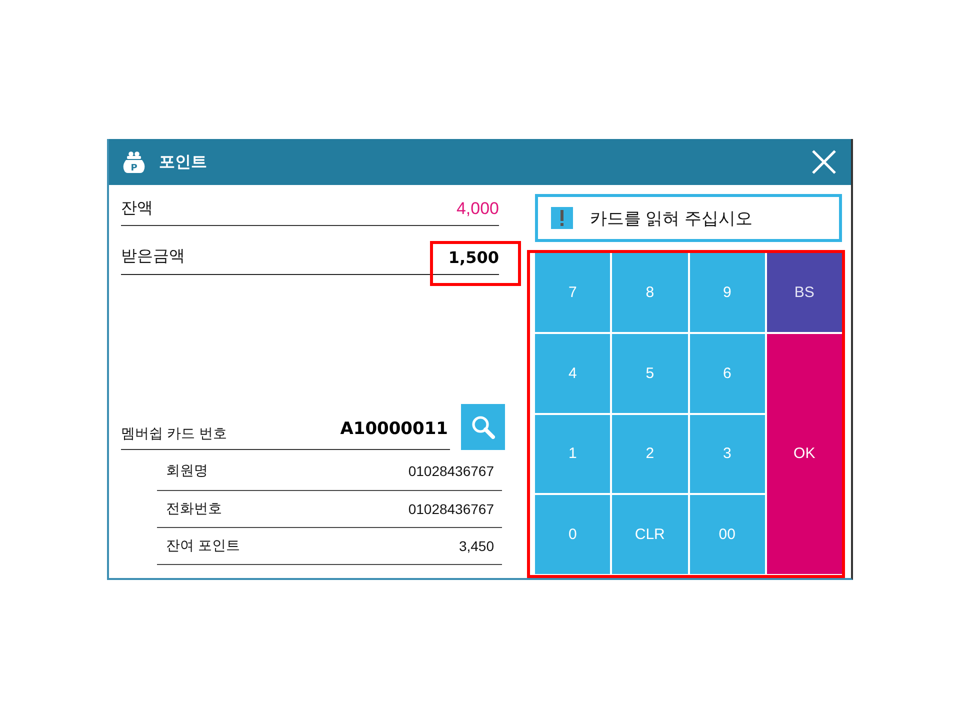 This screenshot has height=720, width=960. What do you see at coordinates (572, 292) in the screenshot?
I see `keypad-key: 7` at bounding box center [572, 292].